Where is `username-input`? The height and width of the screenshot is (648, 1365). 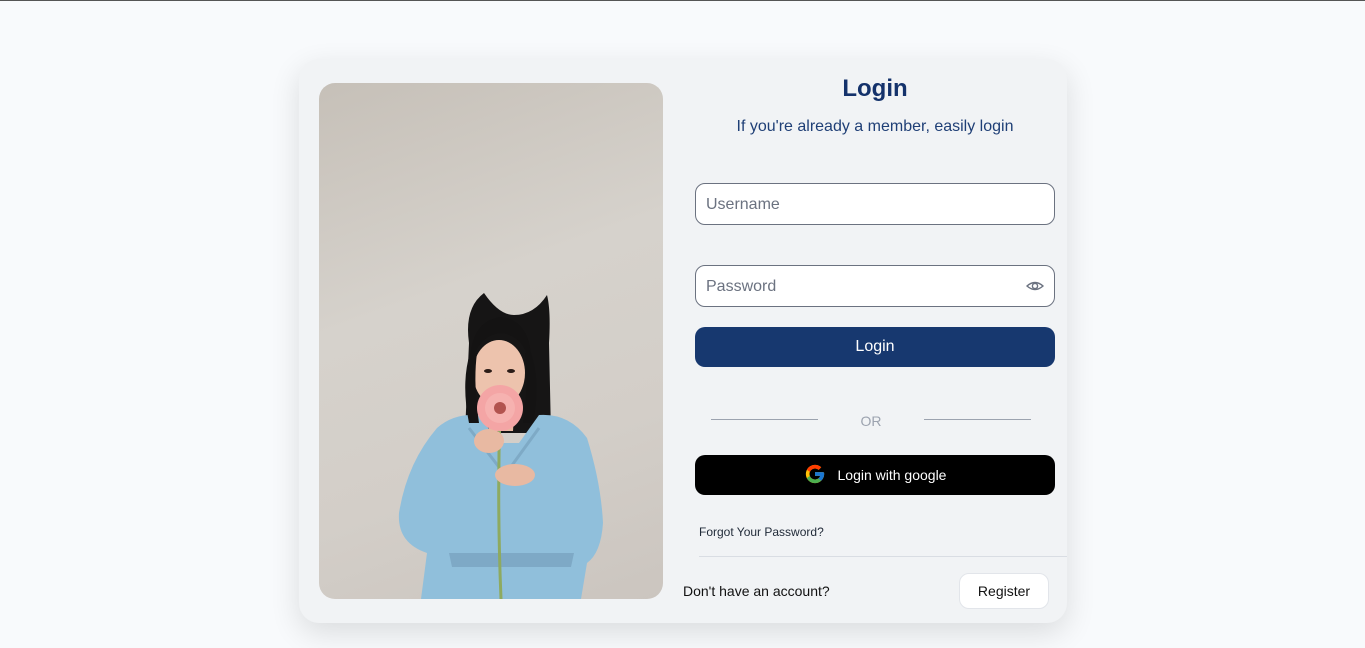 username-input is located at coordinates (861, 205).